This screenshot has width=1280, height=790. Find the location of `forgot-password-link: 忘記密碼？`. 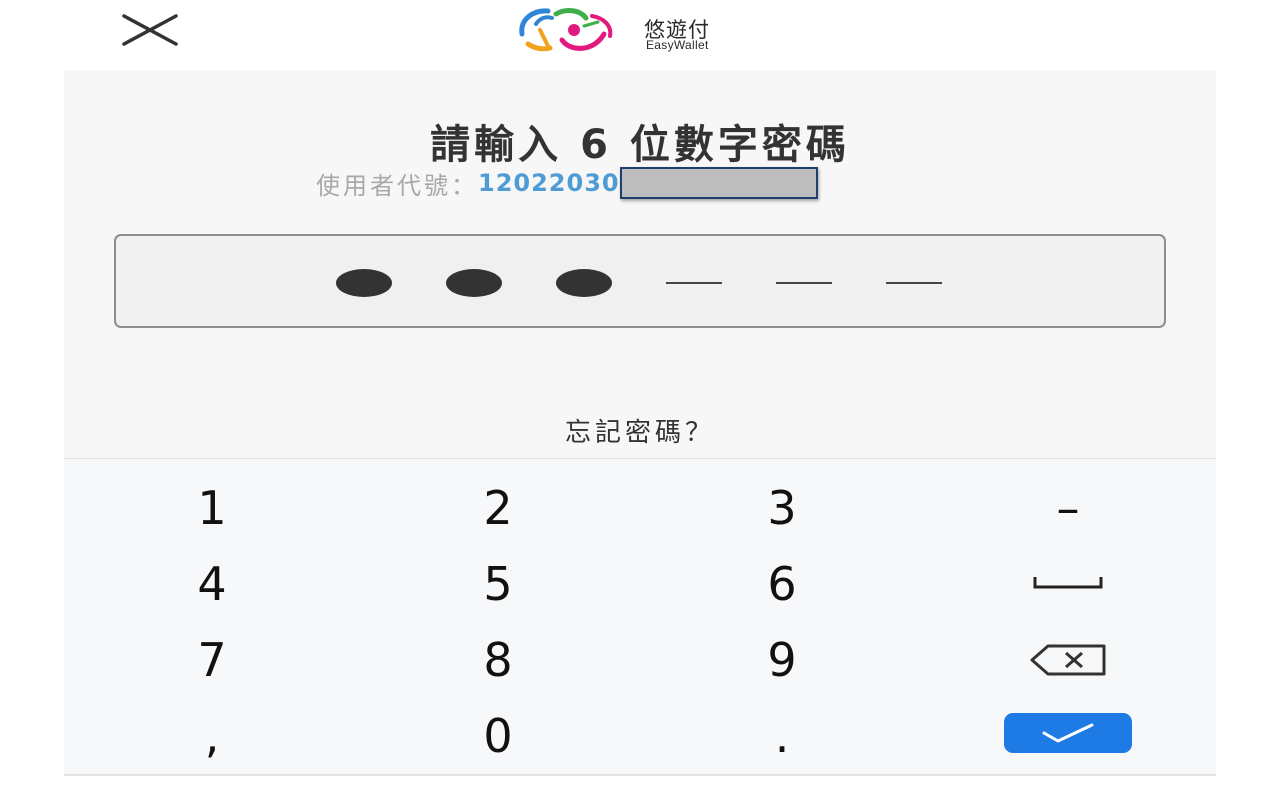

forgot-password-link: 忘記密碼？ is located at coordinates (640, 430).